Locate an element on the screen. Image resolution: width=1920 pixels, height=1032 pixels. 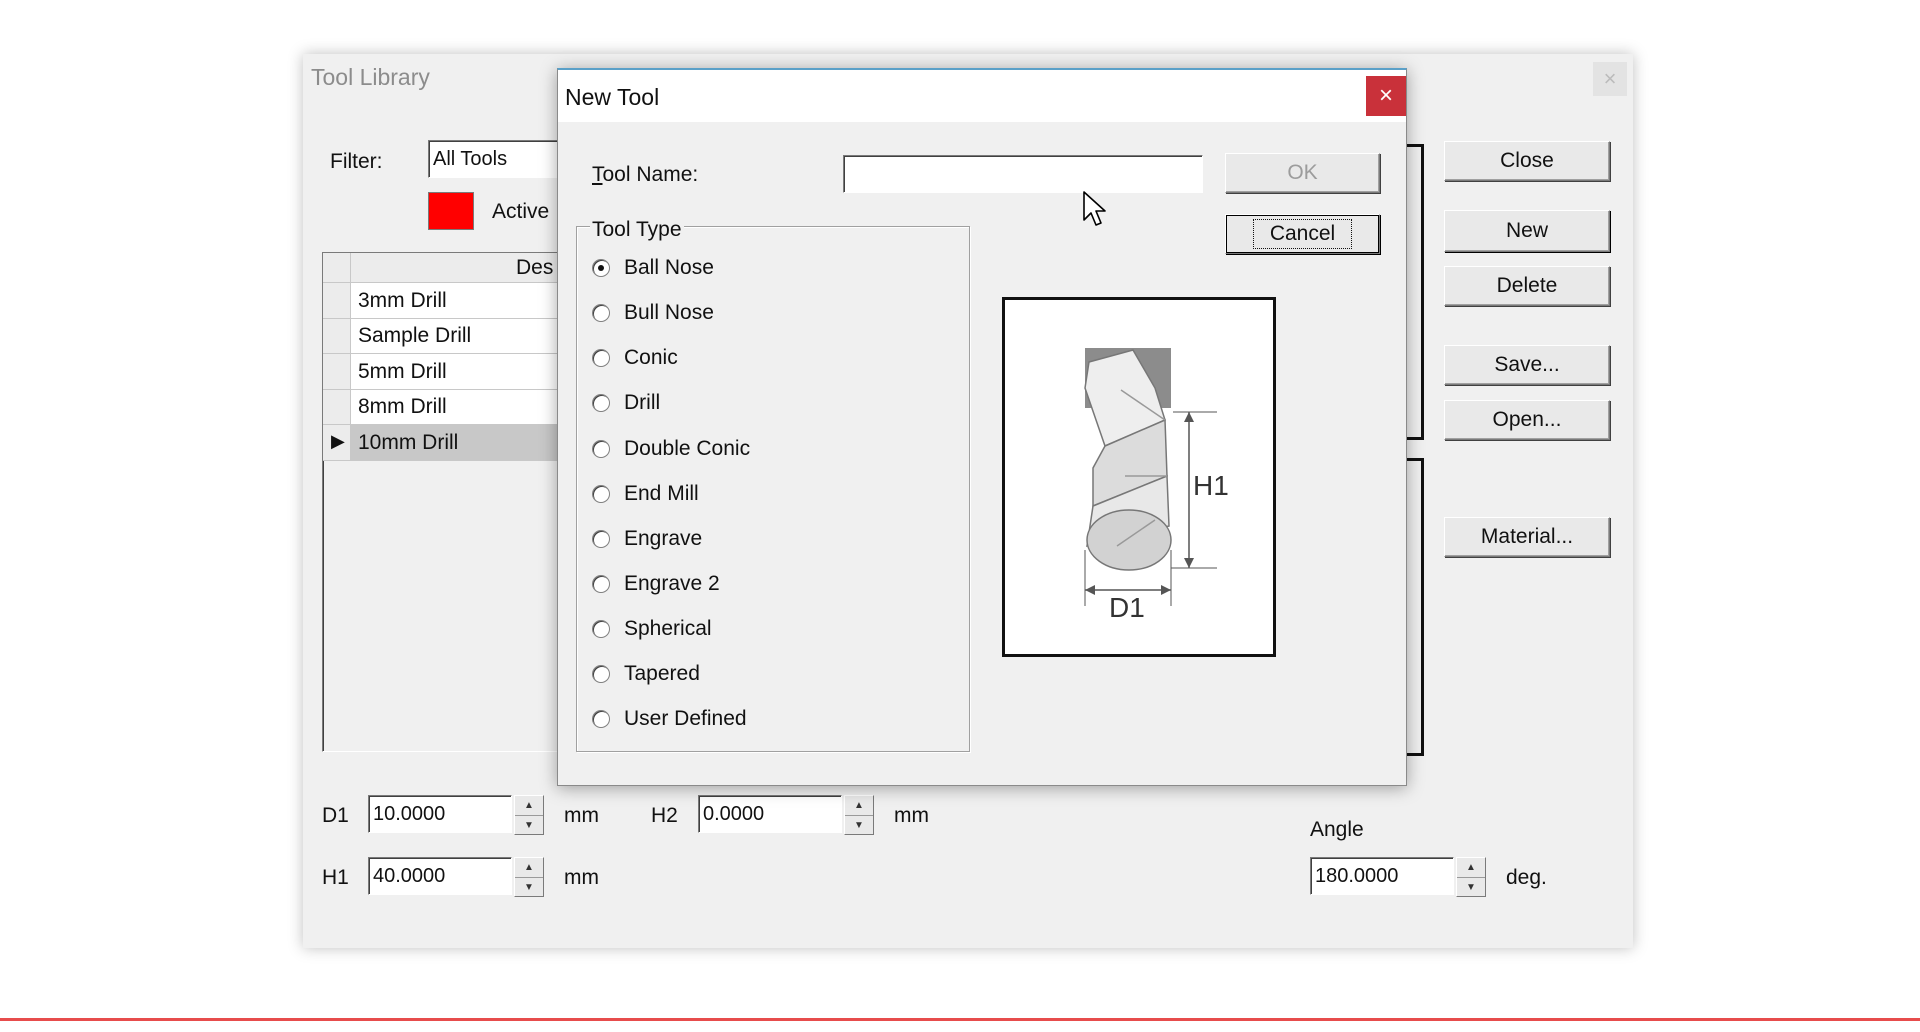
d1-diagram-label: D1 is located at coordinates (1127, 607).